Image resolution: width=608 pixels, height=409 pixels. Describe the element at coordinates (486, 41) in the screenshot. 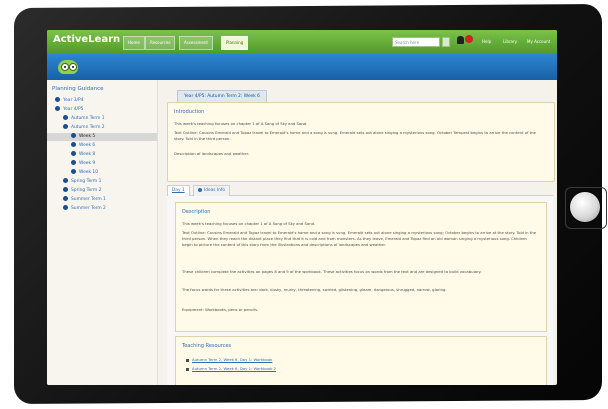

I see `help-link: Help` at that location.